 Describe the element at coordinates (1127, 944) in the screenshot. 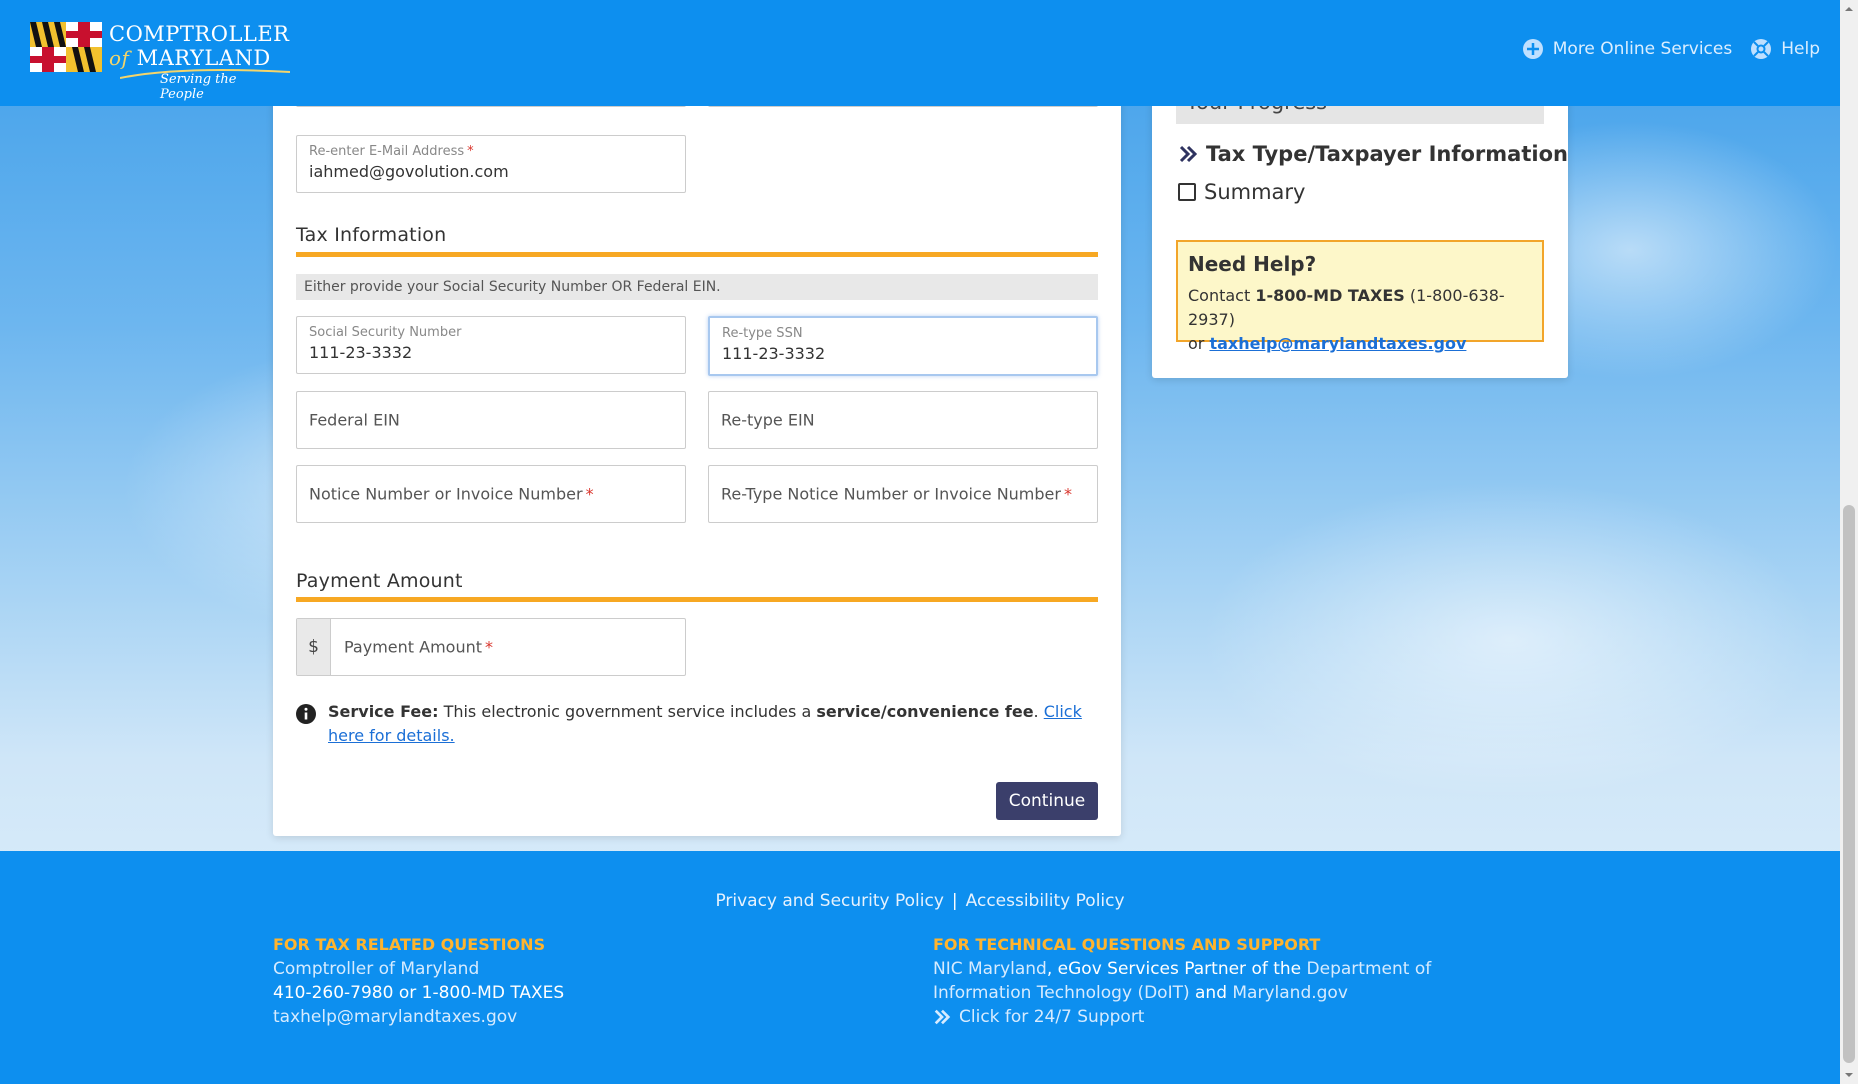

I see `technical-support-heading: FOR TECHNICAL QUESTIONS AND SUPPORT` at that location.